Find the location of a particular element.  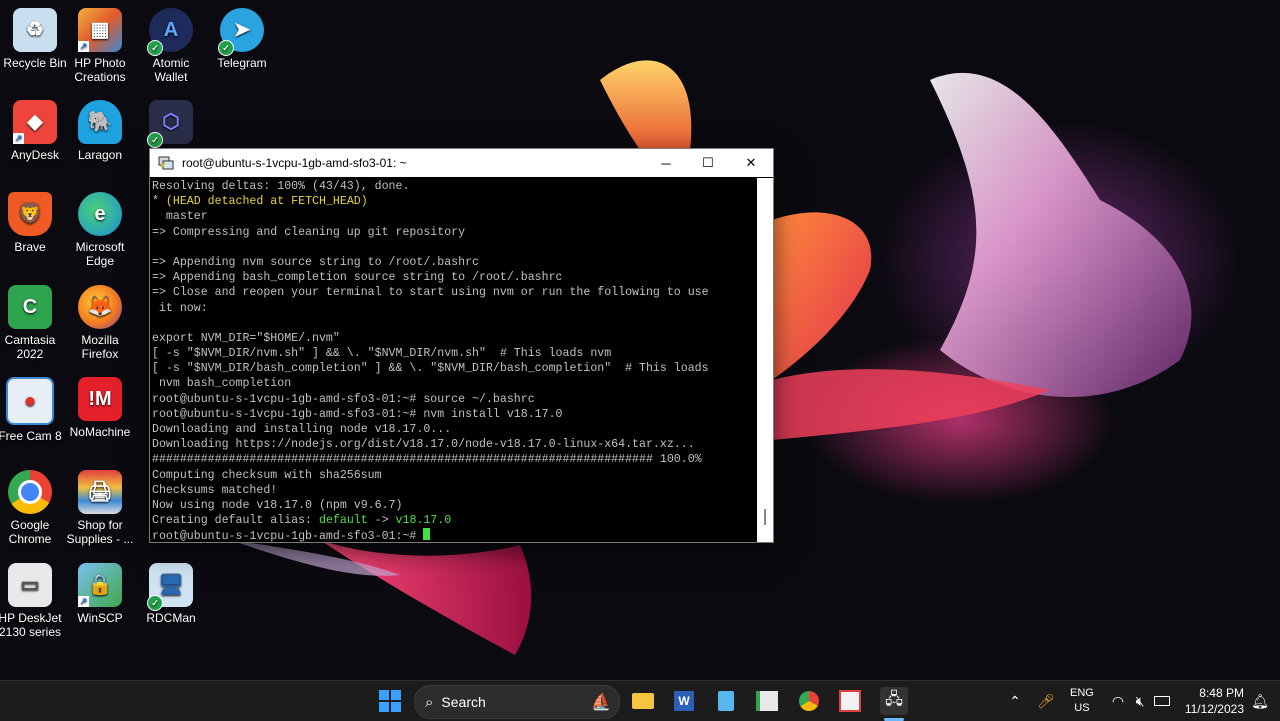

maximize-icon: ☐ is located at coordinates (708, 162).